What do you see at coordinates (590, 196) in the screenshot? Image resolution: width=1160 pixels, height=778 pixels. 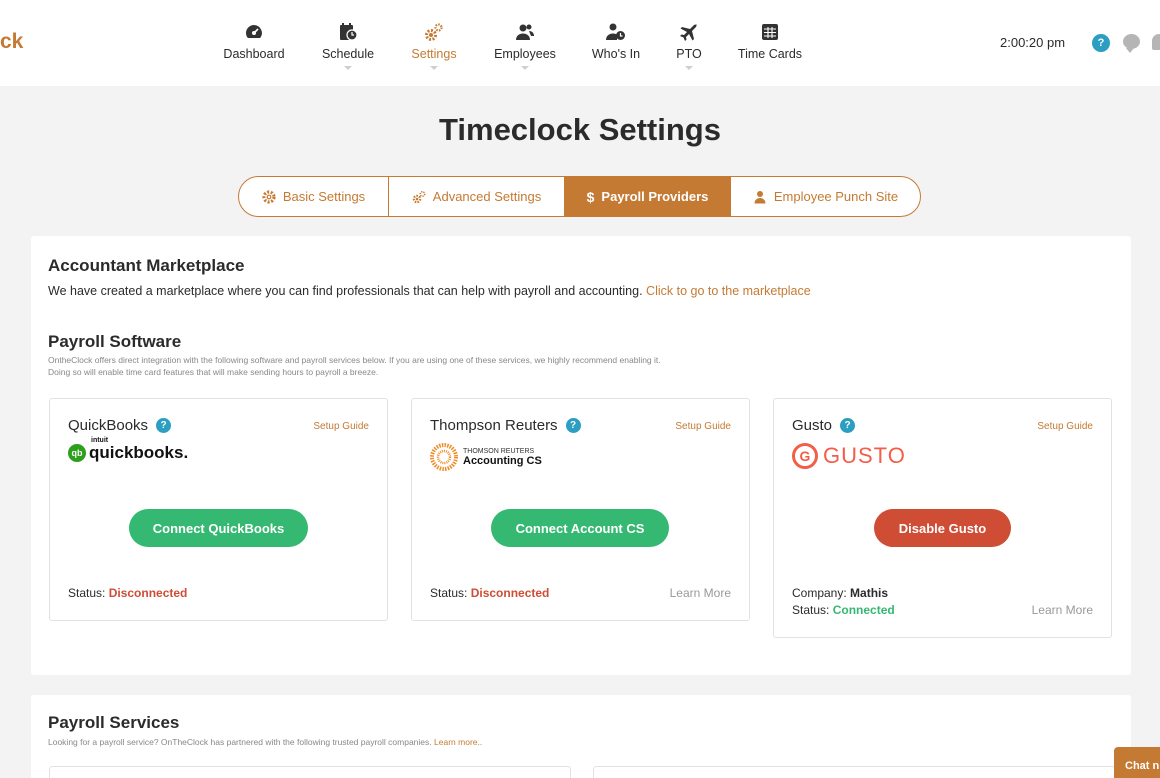 I see `dollar-icon: $` at bounding box center [590, 196].